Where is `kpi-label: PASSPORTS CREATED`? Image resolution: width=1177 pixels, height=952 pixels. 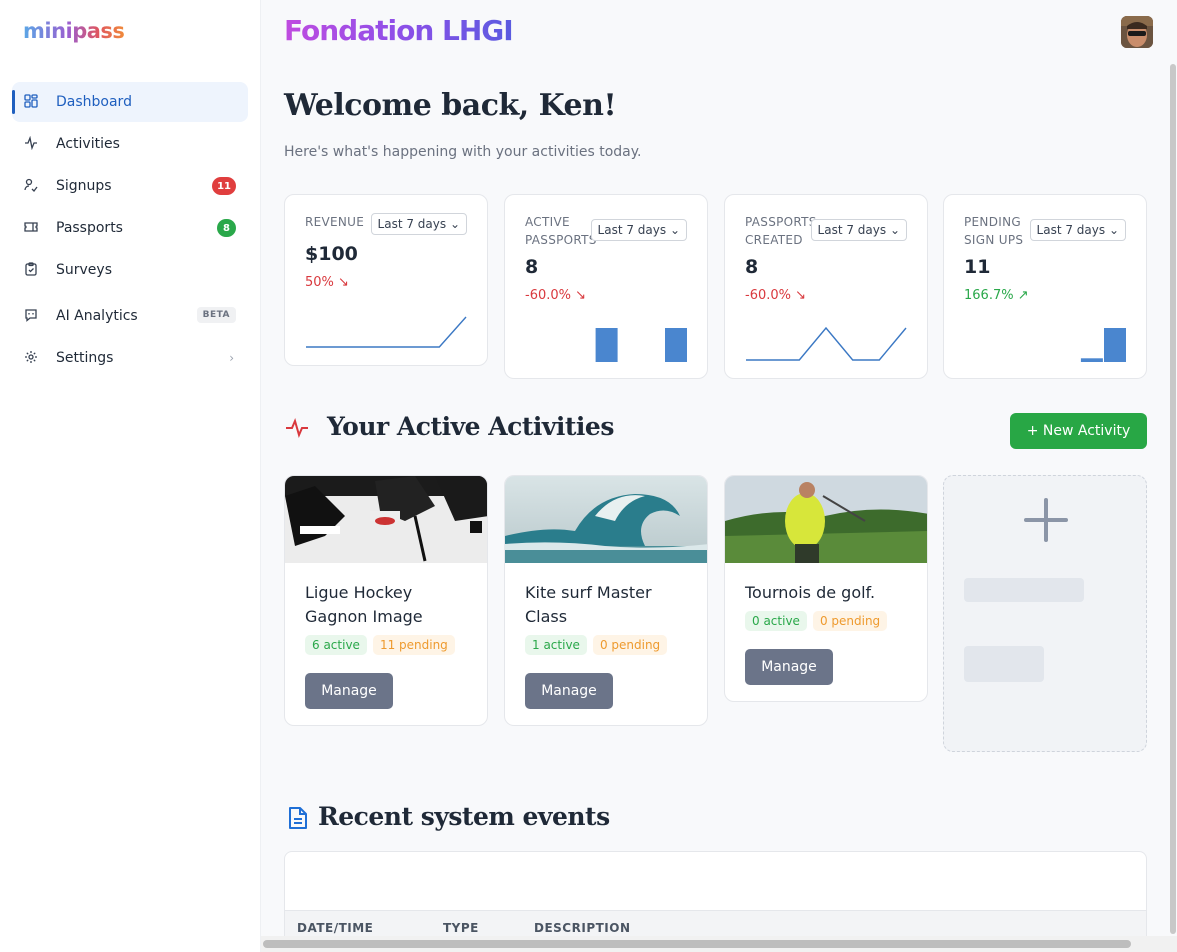 kpi-label: PASSPORTS CREATED is located at coordinates (781, 231).